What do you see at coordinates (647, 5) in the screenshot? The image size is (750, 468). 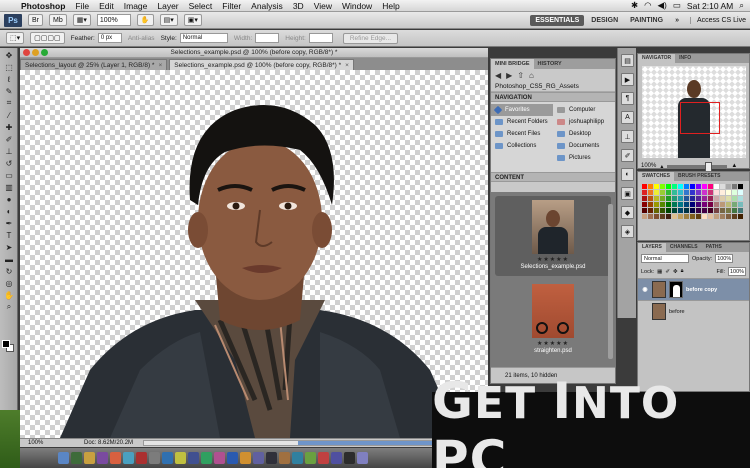 I see `wifi-icon: ◠` at bounding box center [647, 5].